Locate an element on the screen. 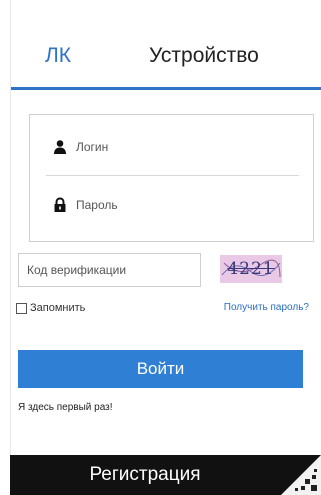 The height and width of the screenshot is (495, 321). tab-device: Устройство is located at coordinates (204, 56).